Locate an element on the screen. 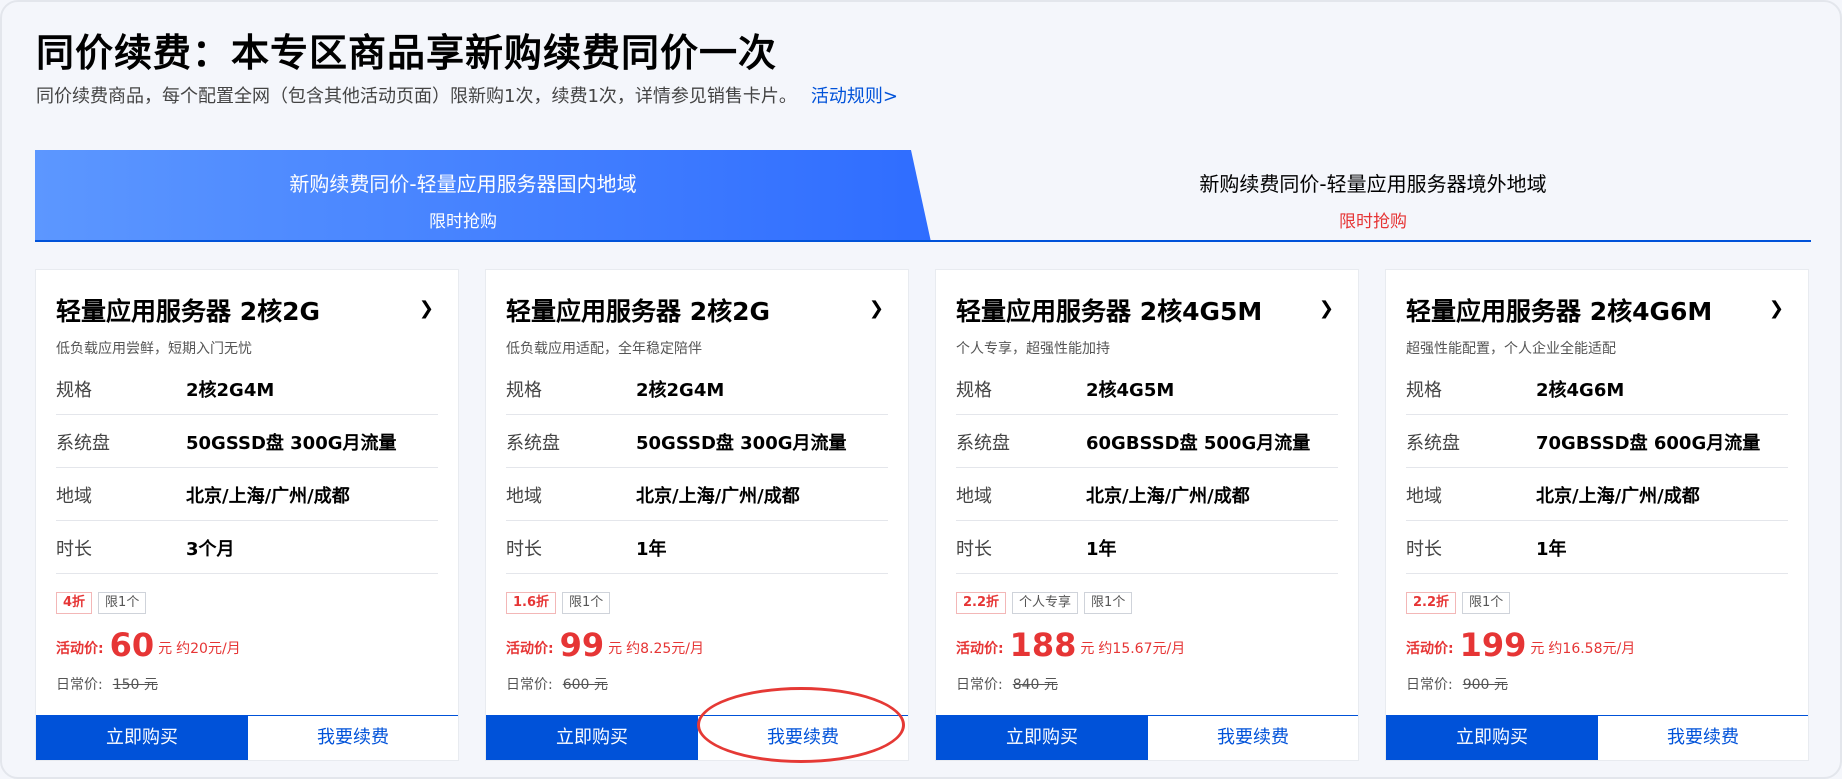  tag-list: 2.2折 个人专享 限1个 is located at coordinates (1044, 603).